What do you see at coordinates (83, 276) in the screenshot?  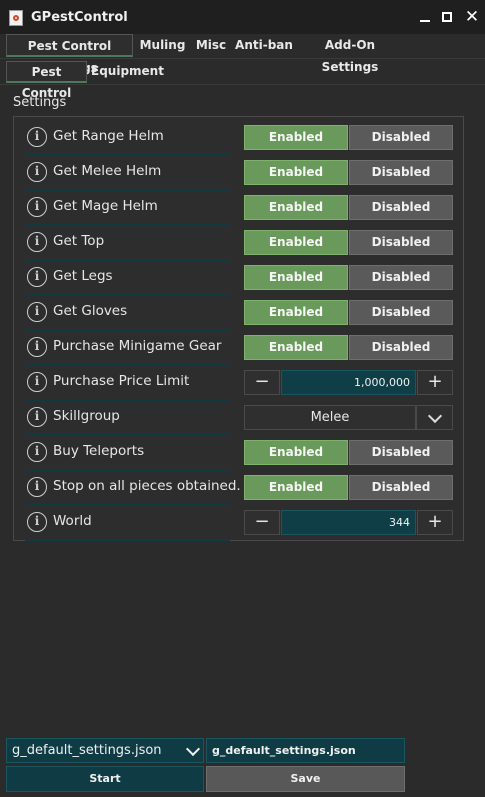 I see `setting-label: Get Legs` at bounding box center [83, 276].